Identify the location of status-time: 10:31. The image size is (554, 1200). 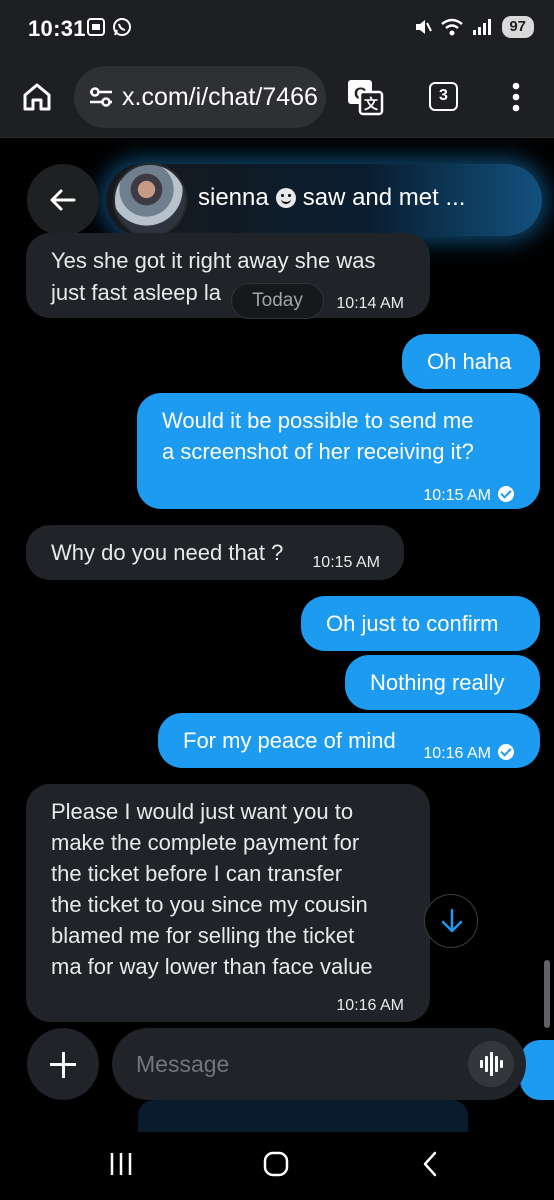
(57, 28).